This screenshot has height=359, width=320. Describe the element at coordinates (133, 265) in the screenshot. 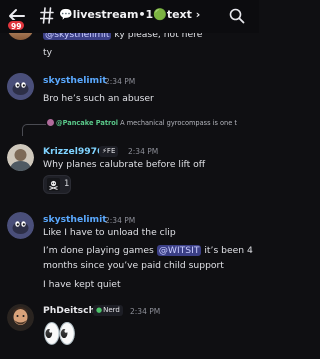

I see `message-text: months since you’ve paid child support` at that location.